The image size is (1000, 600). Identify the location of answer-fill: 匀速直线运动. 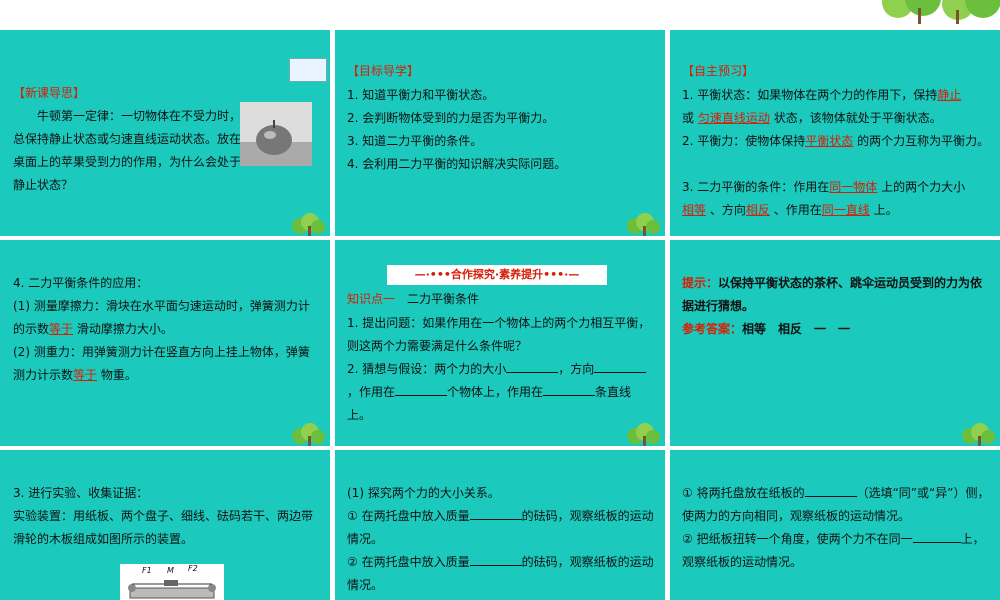
(733, 118).